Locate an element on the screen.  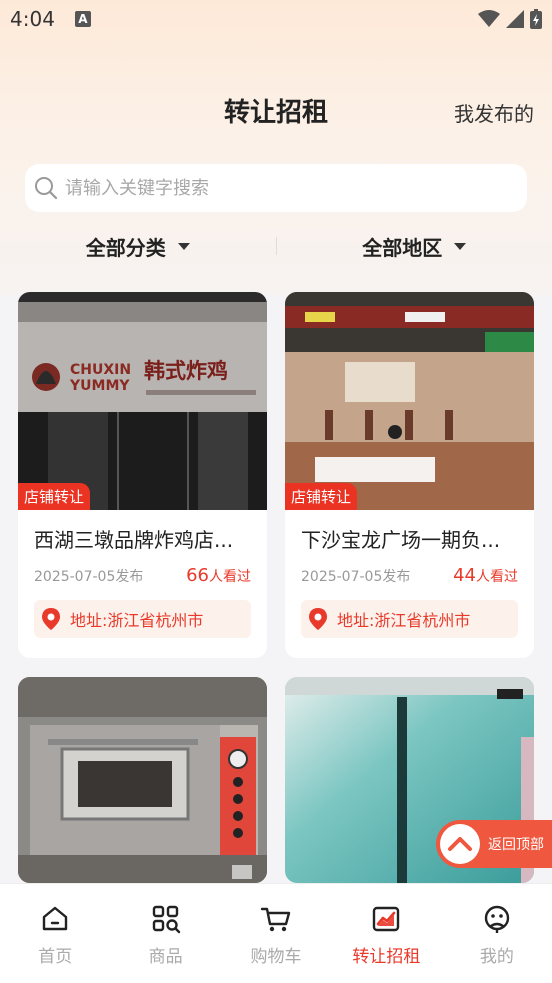
listing-views: 44人看过 is located at coordinates (485, 575).